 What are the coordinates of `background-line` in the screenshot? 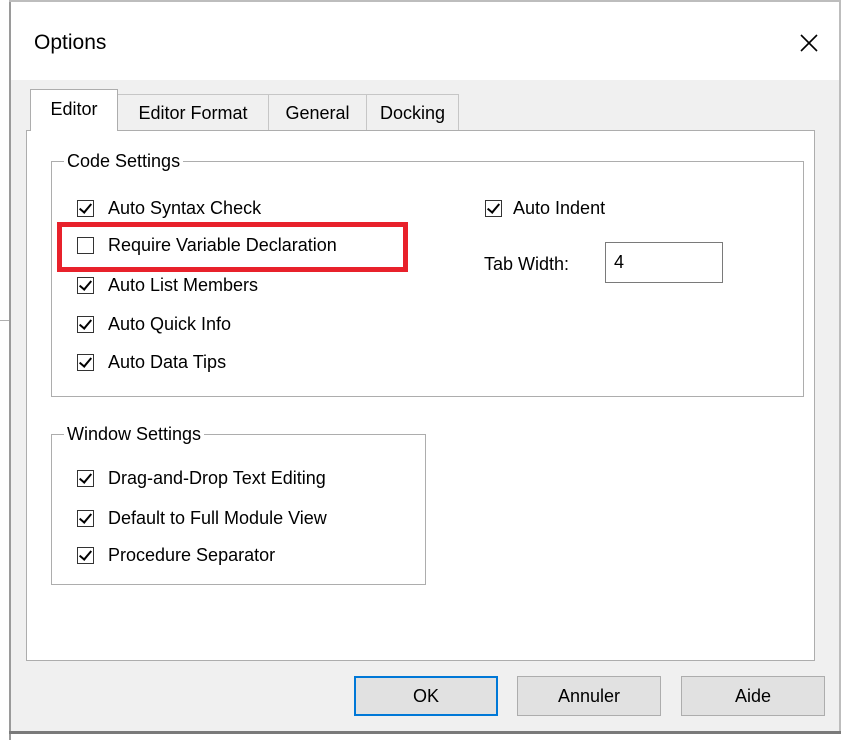 It's located at (4, 320).